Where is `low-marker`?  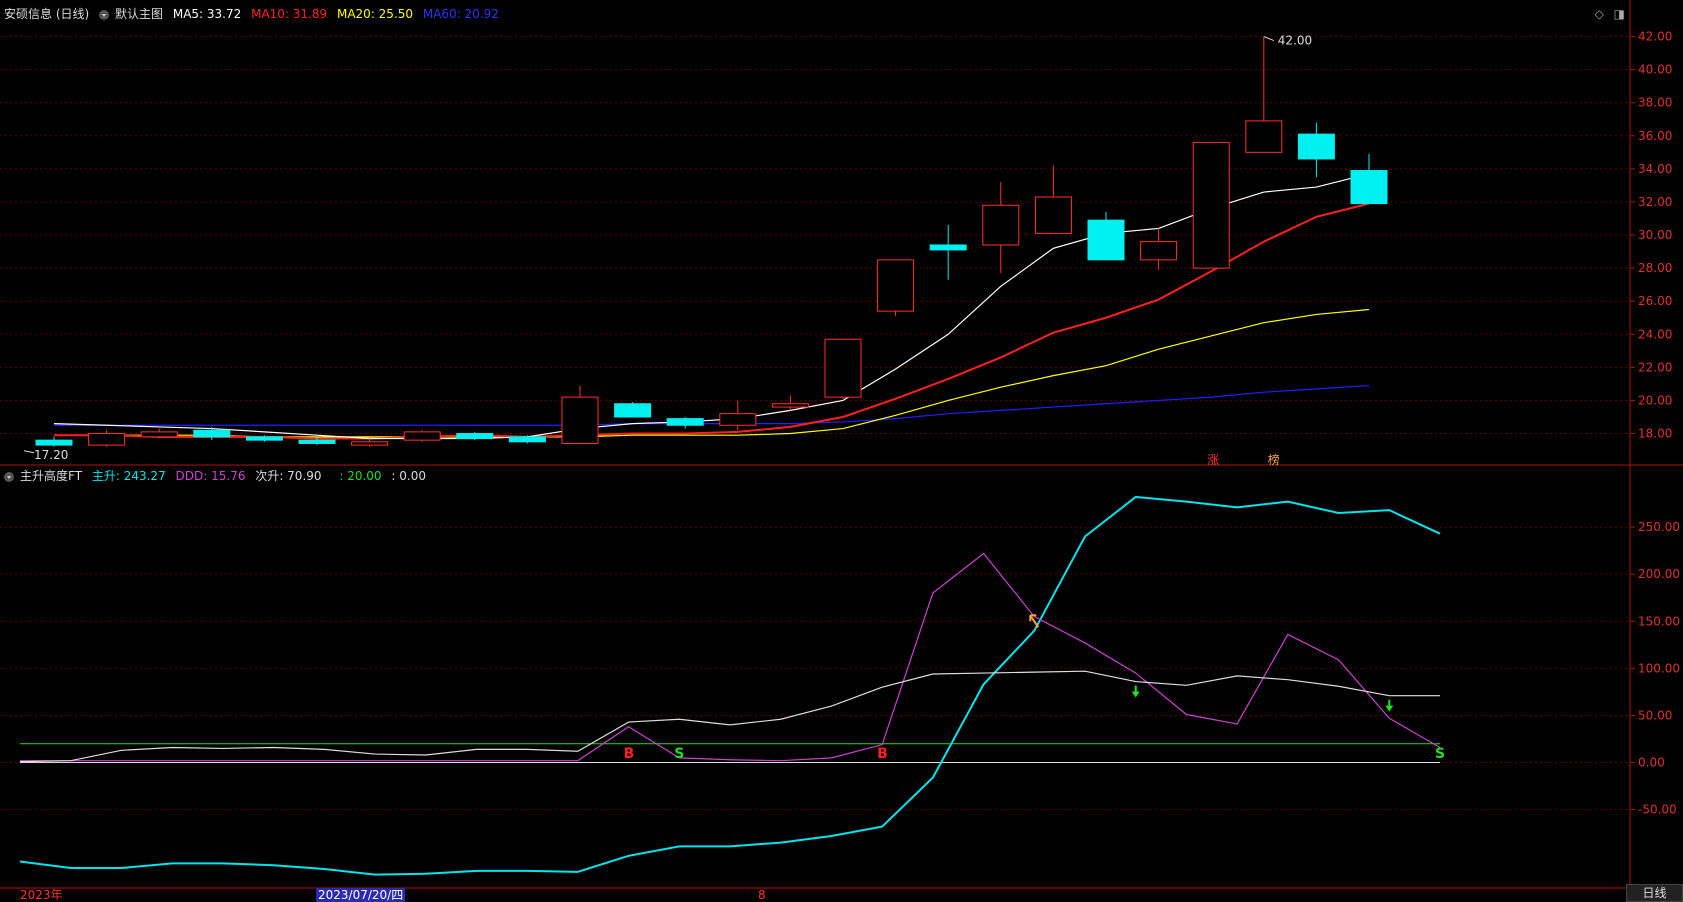
low-marker is located at coordinates (29, 452).